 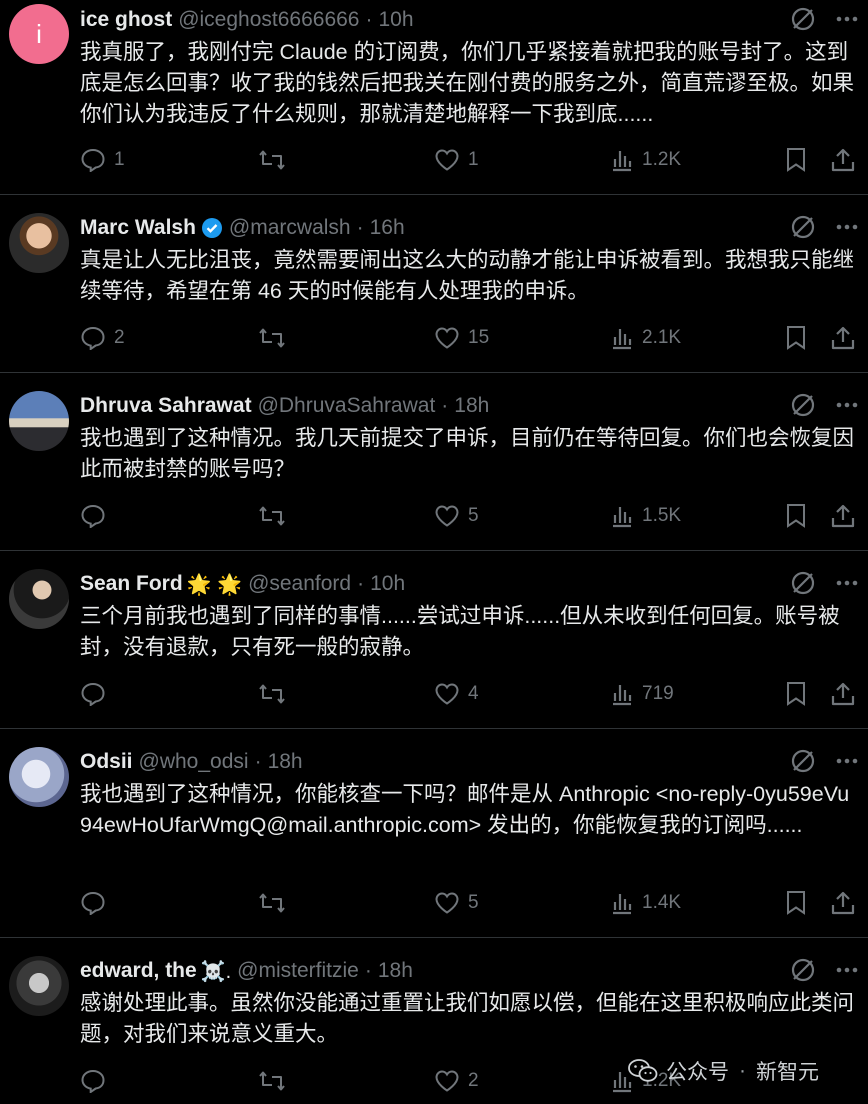 I want to click on views-count: 719, so click(x=658, y=693).